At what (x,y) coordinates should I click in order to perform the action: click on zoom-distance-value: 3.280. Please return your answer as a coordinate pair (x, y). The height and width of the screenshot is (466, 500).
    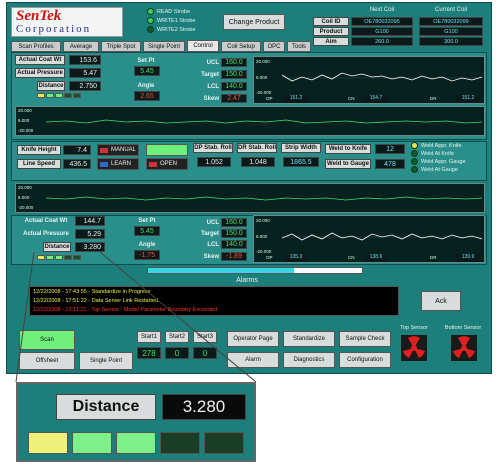
    Looking at the image, I should click on (204, 407).